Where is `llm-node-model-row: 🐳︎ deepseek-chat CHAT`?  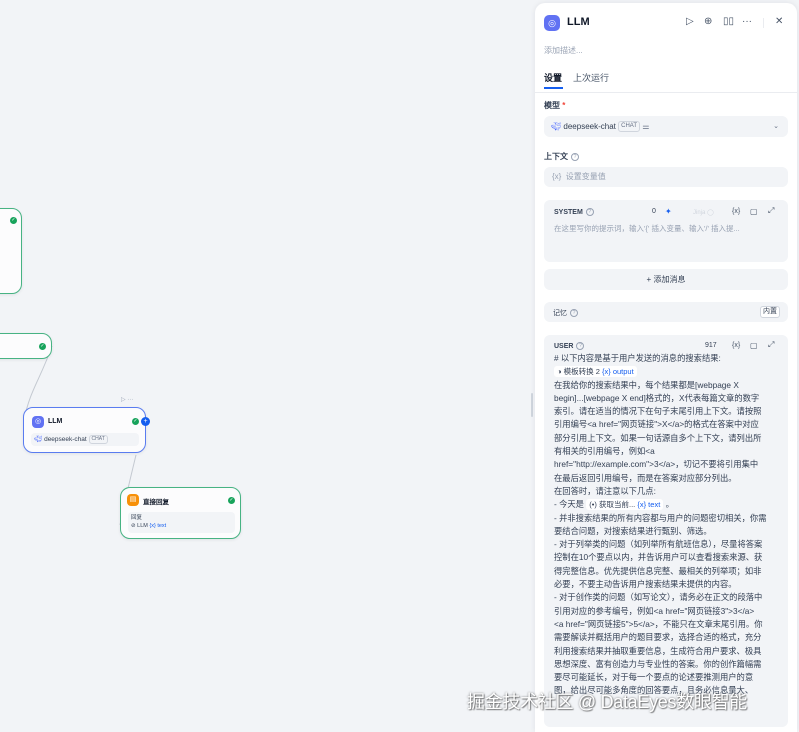 llm-node-model-row: 🐳︎ deepseek-chat CHAT is located at coordinates (85, 439).